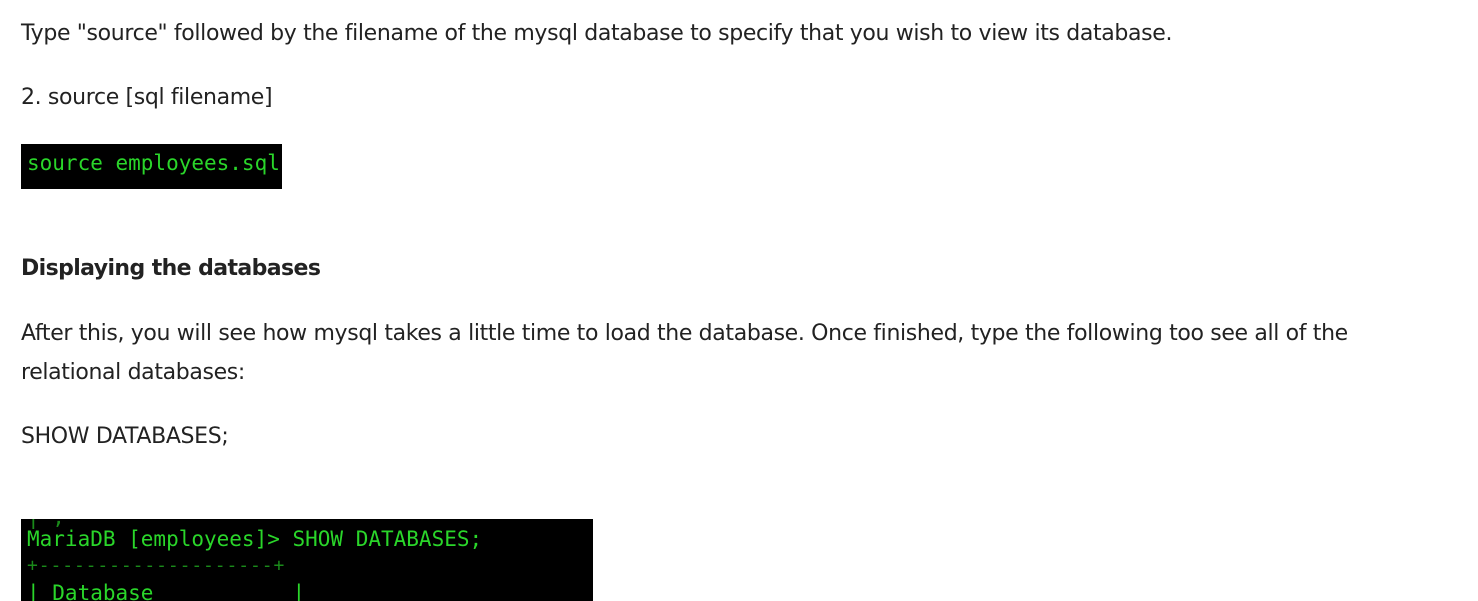 This screenshot has width=1478, height=601. What do you see at coordinates (171, 268) in the screenshot?
I see `section-heading: Displaying the databases` at bounding box center [171, 268].